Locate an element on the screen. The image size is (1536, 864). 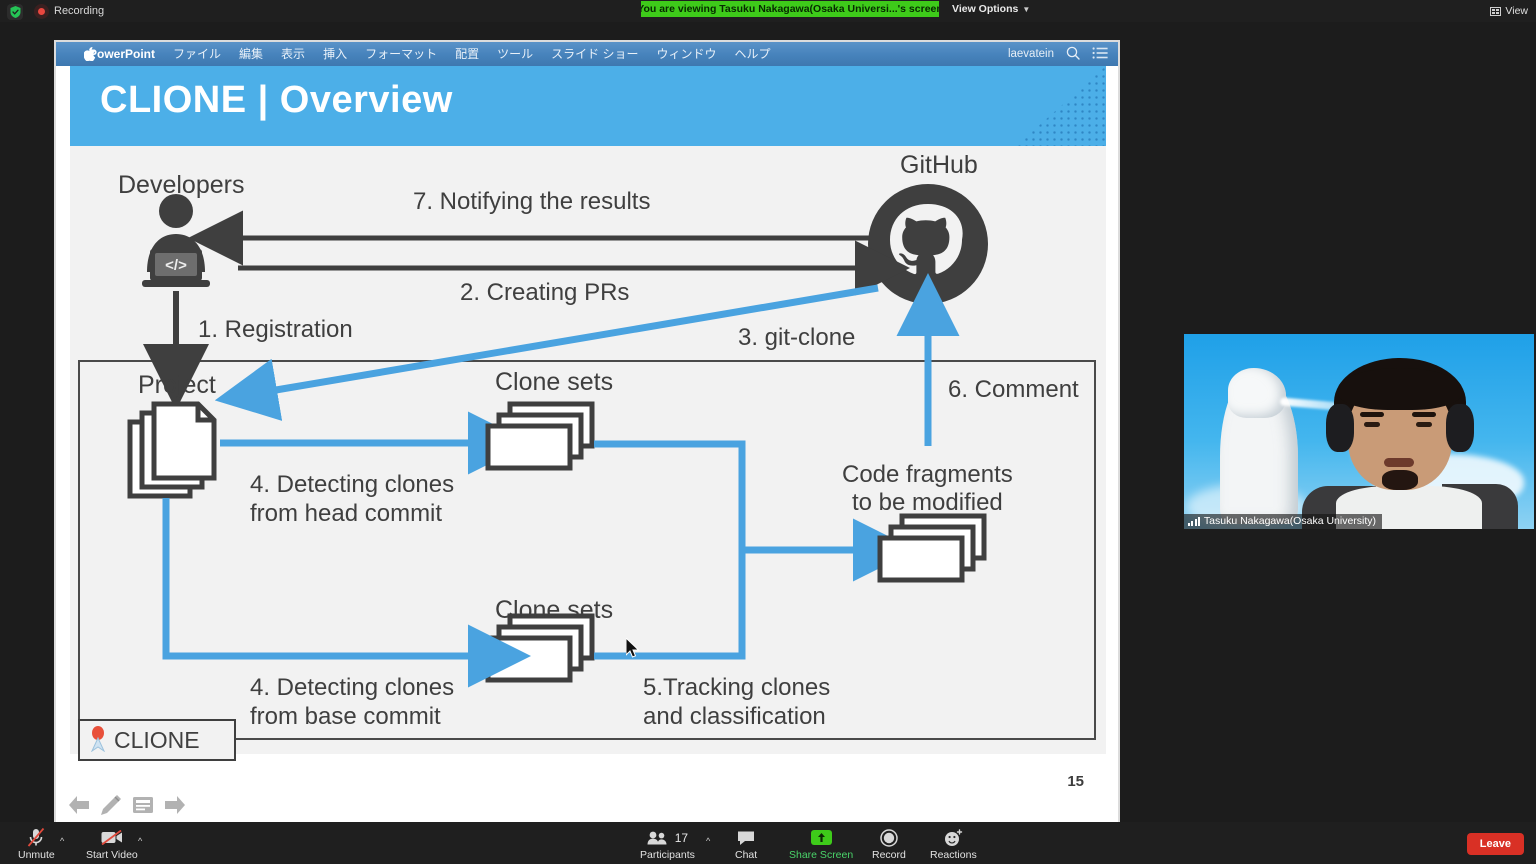
slide-page-number: 15 is located at coordinates (1075, 781).